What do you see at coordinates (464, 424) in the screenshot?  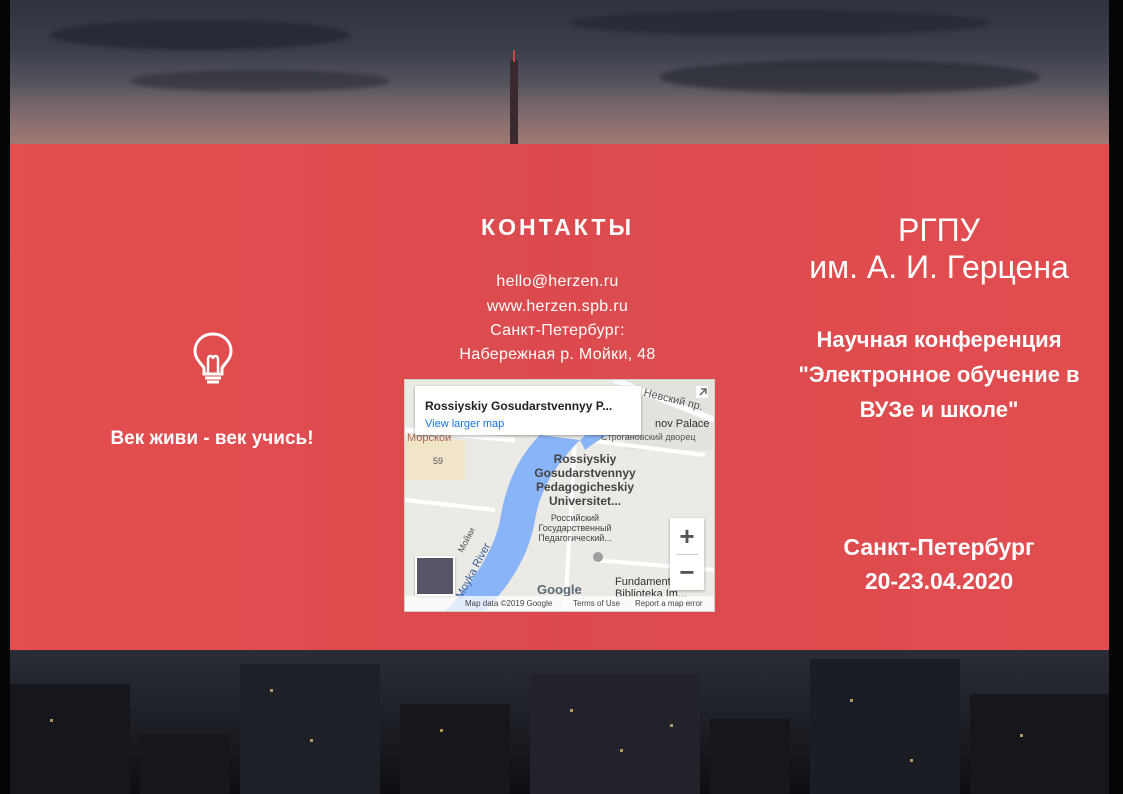 I see `view-larger-map-link: View larger map` at bounding box center [464, 424].